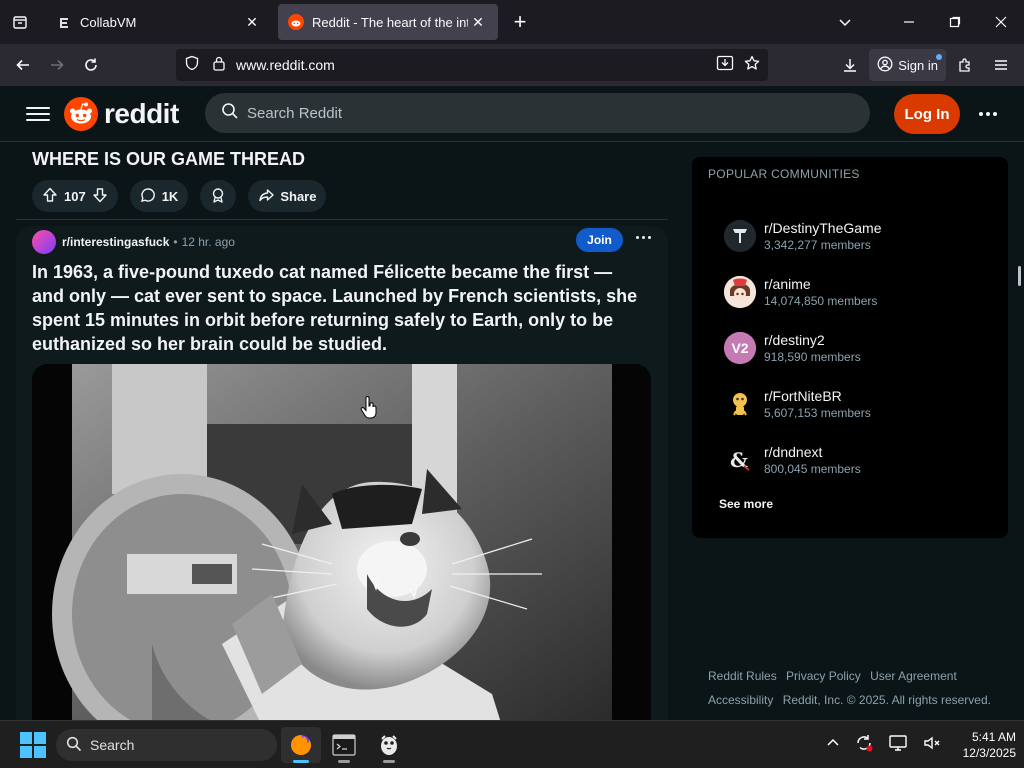  I want to click on taskbar-terminal-icon, so click(344, 745).